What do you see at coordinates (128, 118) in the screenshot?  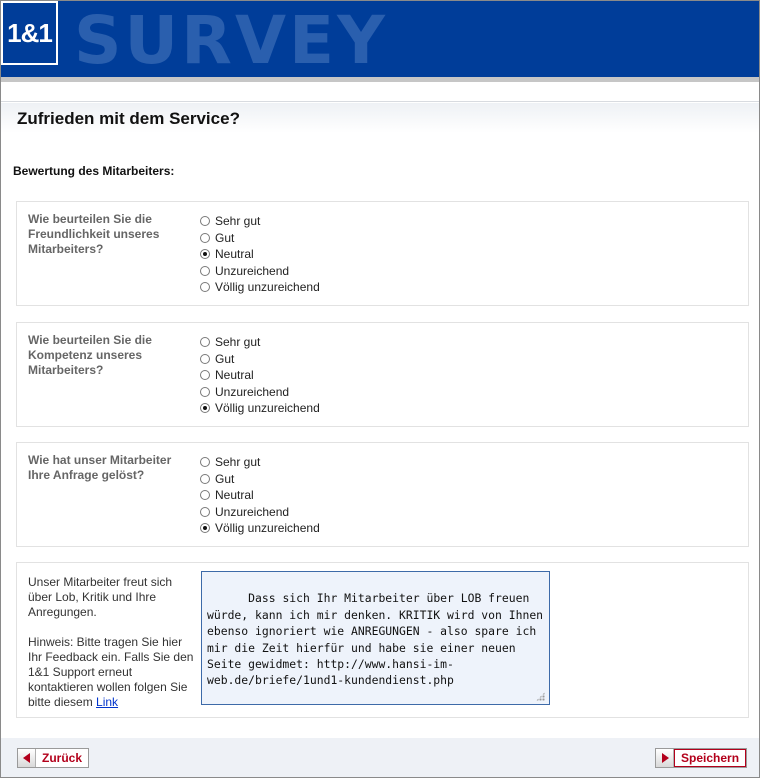 I see `page-title: Zufrieden mit dem Service?` at bounding box center [128, 118].